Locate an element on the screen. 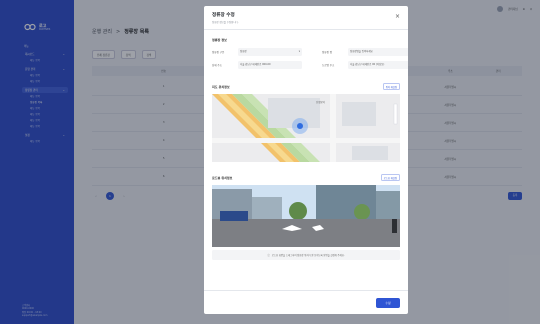 The height and width of the screenshot is (324, 540). stop-type-value: 정류장 is located at coordinates (243, 51).